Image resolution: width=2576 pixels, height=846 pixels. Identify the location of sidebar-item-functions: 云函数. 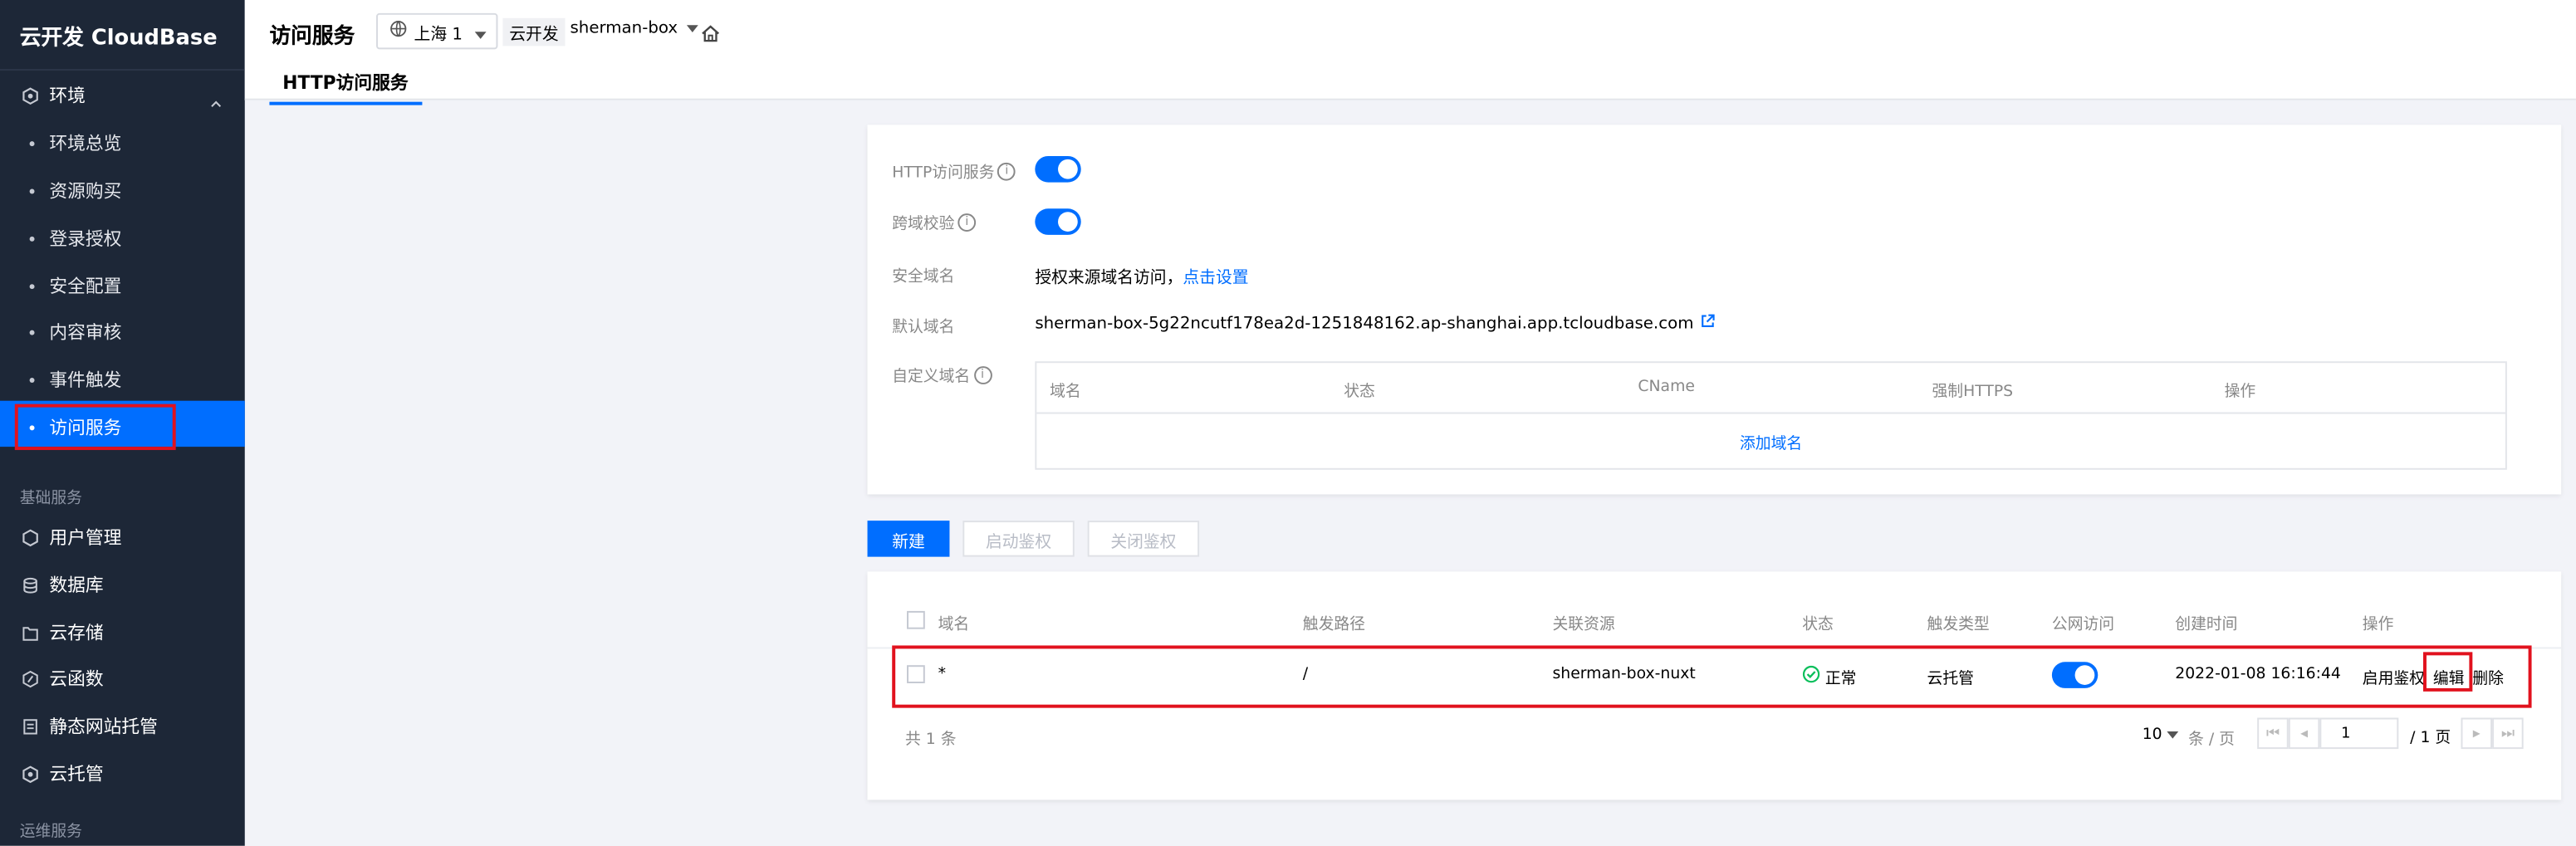
(62, 678).